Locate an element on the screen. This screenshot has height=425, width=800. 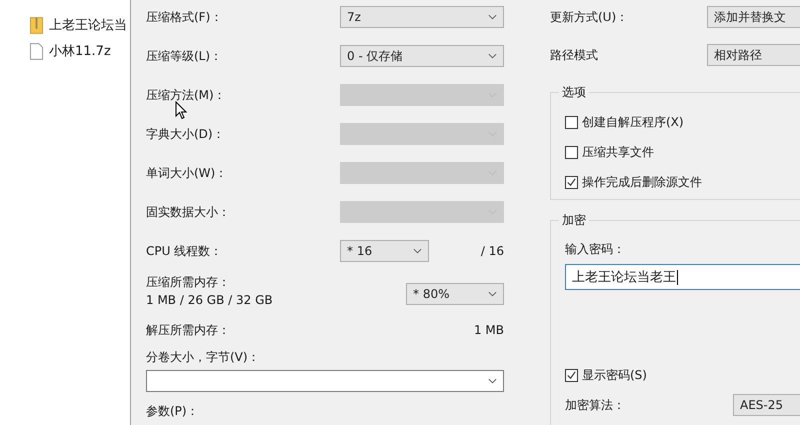
field-label: 固实数据大小： is located at coordinates (188, 212).